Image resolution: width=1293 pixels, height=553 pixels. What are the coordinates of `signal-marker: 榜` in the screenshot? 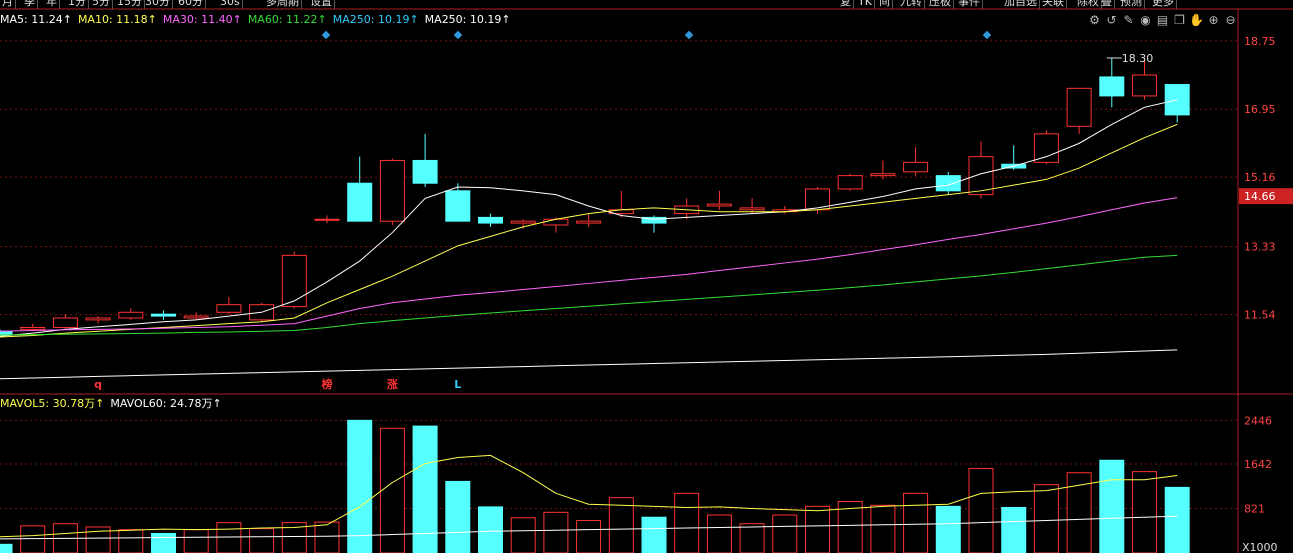 It's located at (327, 384).